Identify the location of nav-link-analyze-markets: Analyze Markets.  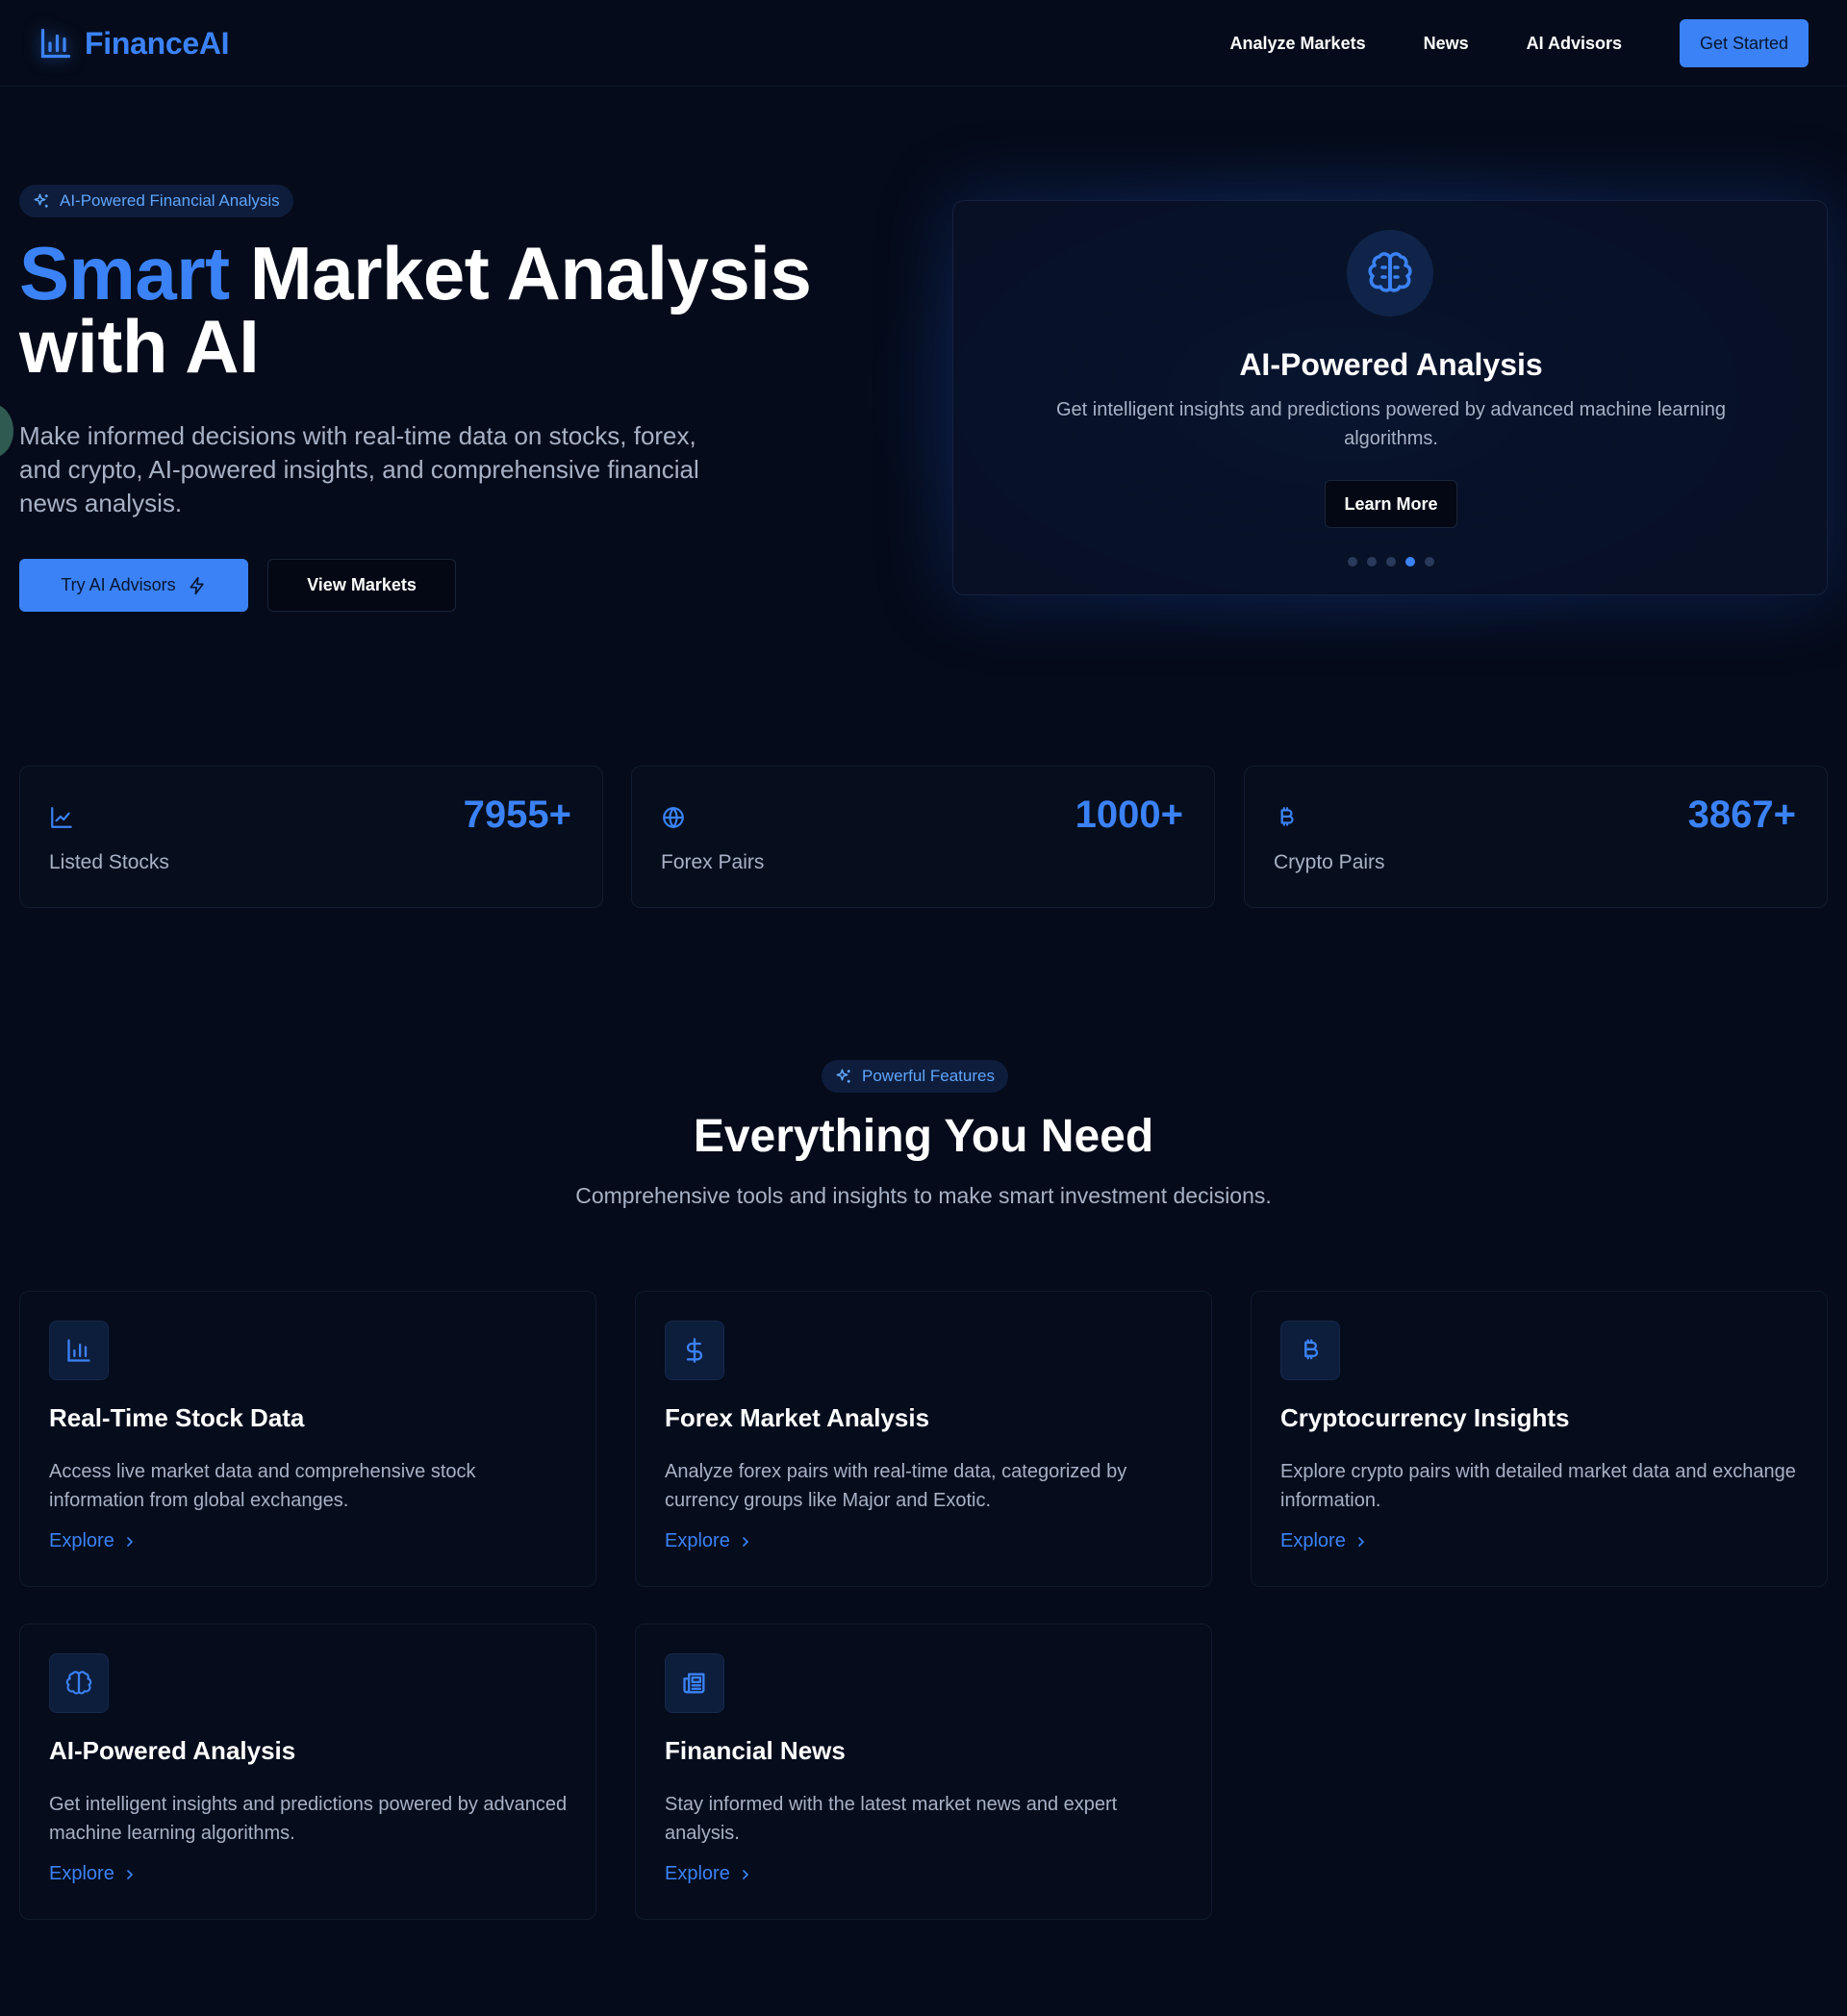
(1298, 44).